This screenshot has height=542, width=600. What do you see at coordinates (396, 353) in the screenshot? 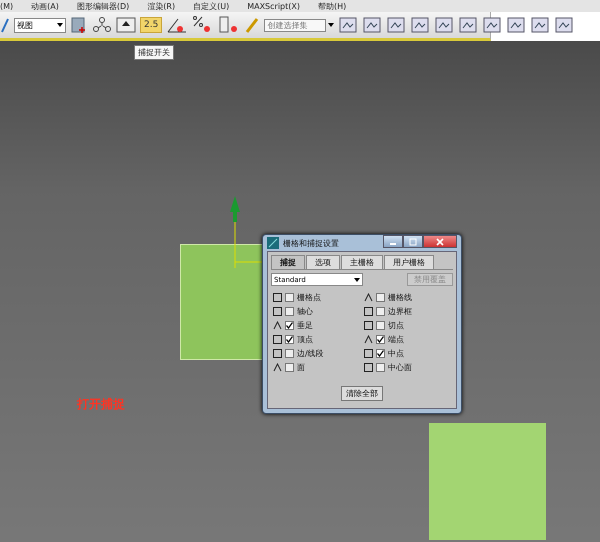
I see `snap-label: 中点` at bounding box center [396, 353].